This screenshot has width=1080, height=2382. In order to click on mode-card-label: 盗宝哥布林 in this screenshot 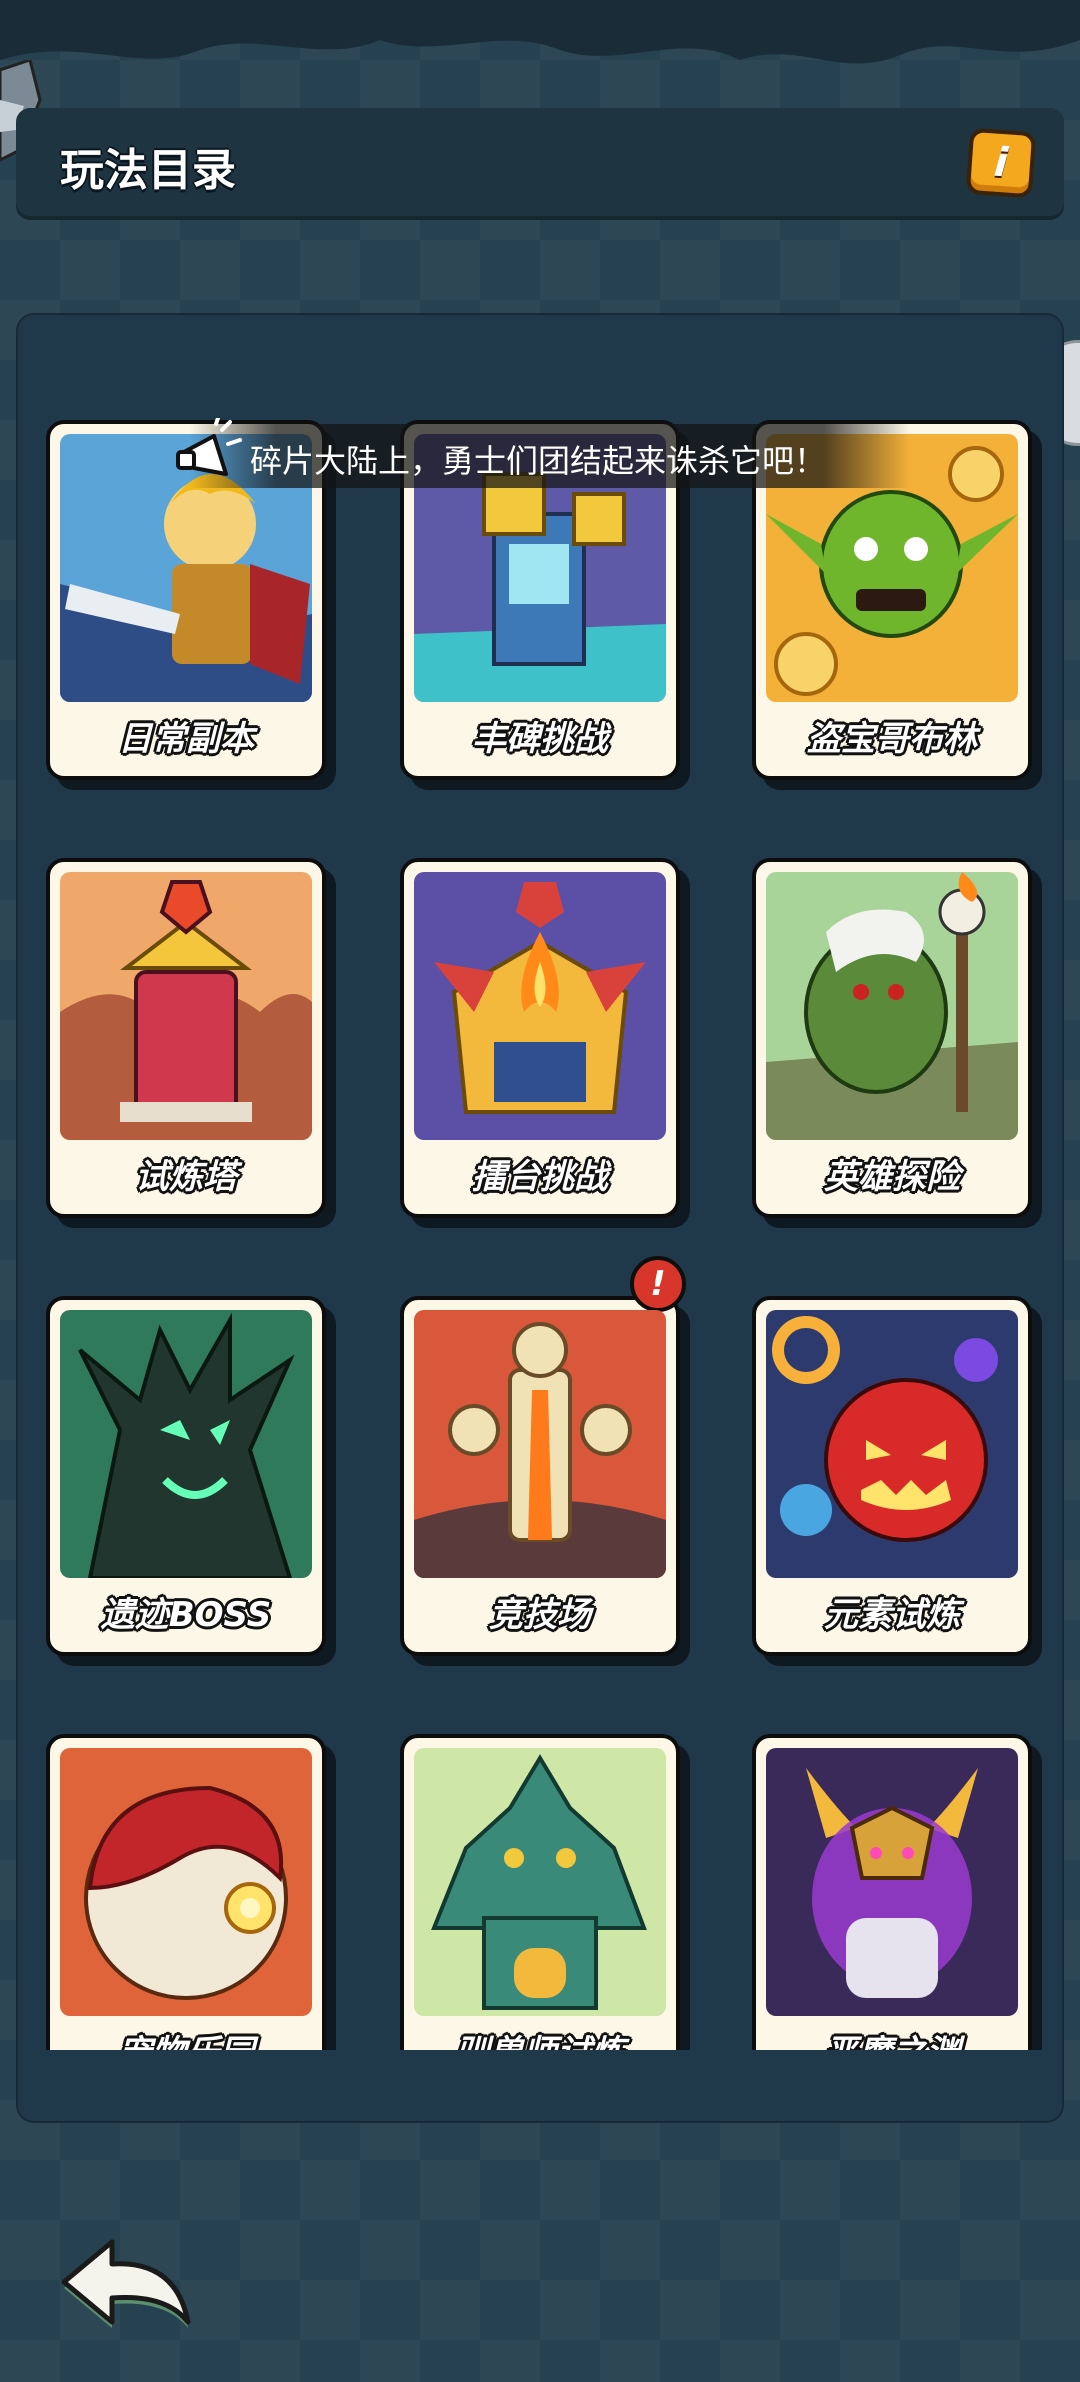, I will do `click(892, 739)`.